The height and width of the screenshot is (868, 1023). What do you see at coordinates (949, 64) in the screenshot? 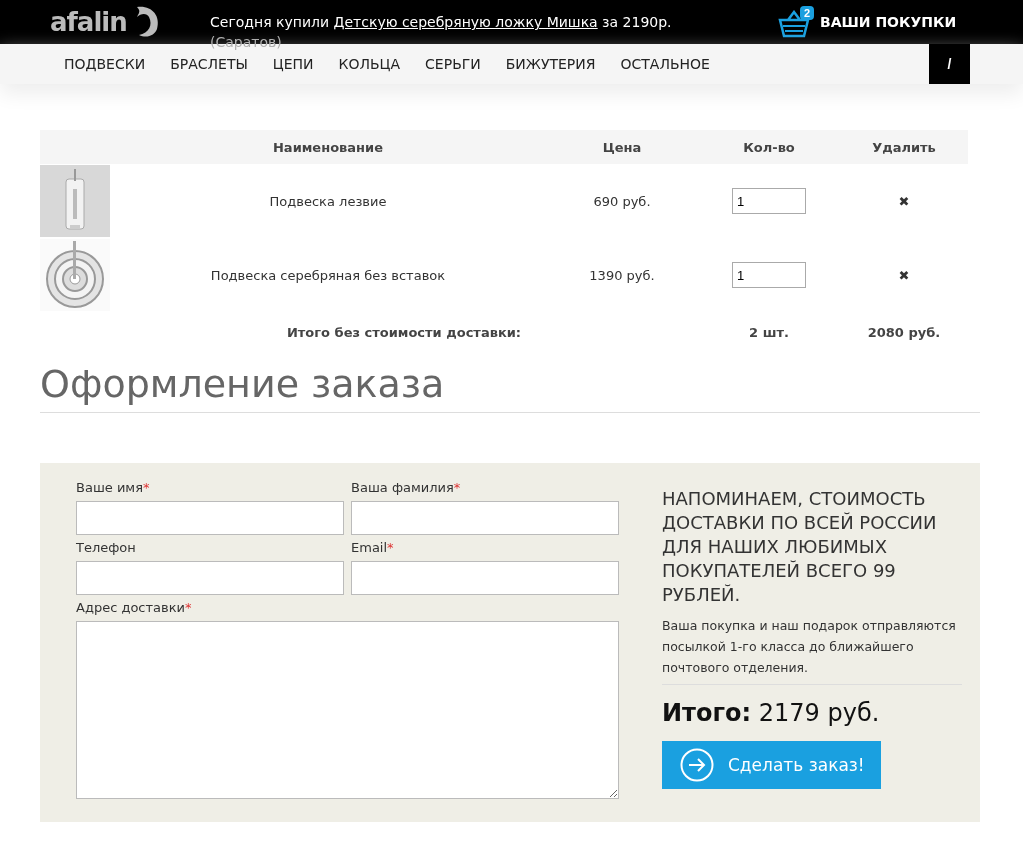
I see `menu-button: /` at bounding box center [949, 64].